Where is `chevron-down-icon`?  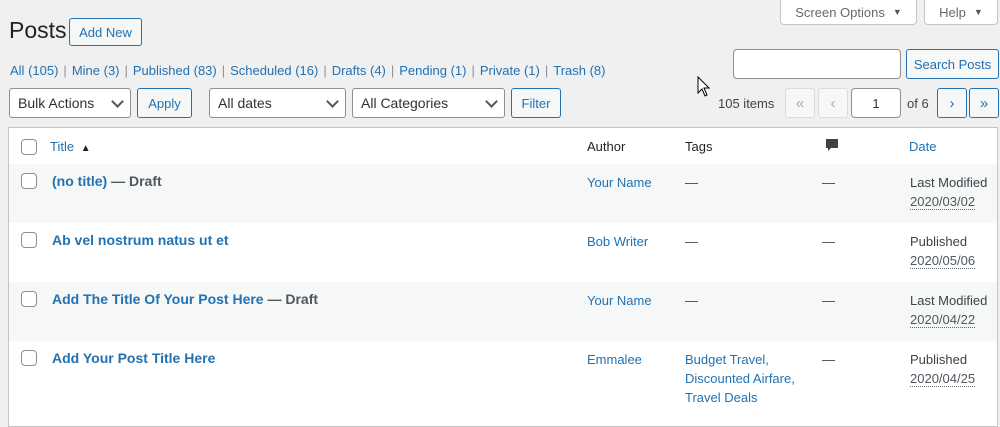 chevron-down-icon is located at coordinates (117, 101).